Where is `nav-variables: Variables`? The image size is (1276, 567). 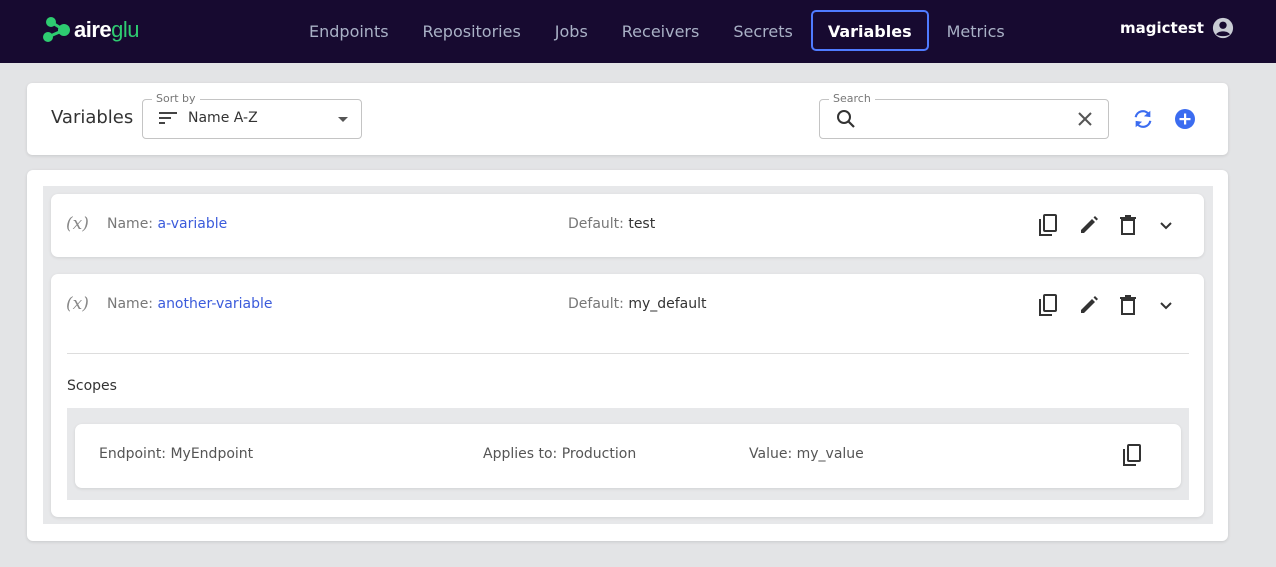 nav-variables: Variables is located at coordinates (869, 30).